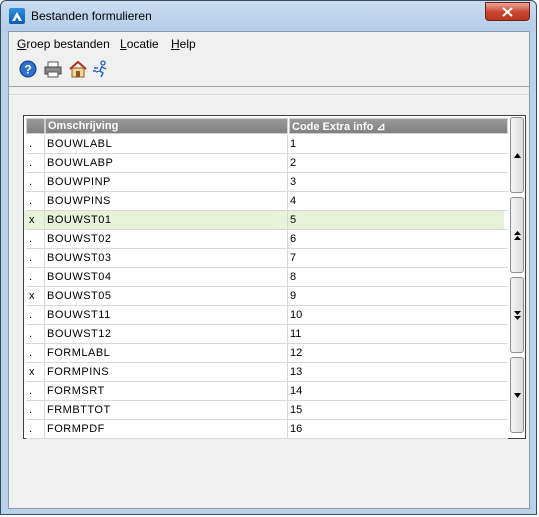  I want to click on page-up-button, so click(517, 235).